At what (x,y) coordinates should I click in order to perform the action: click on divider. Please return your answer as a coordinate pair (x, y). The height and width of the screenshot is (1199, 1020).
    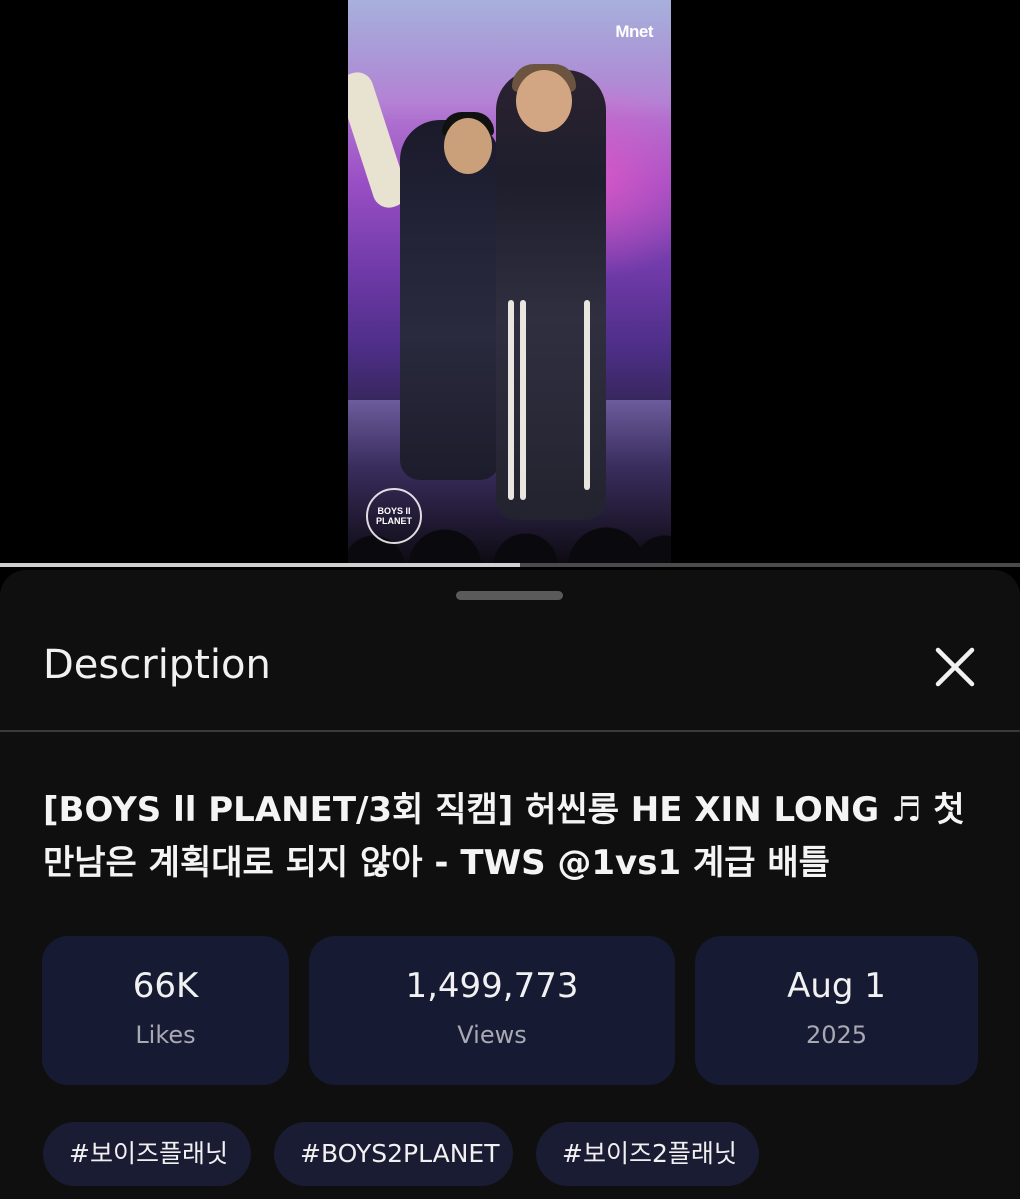
    Looking at the image, I should click on (510, 731).